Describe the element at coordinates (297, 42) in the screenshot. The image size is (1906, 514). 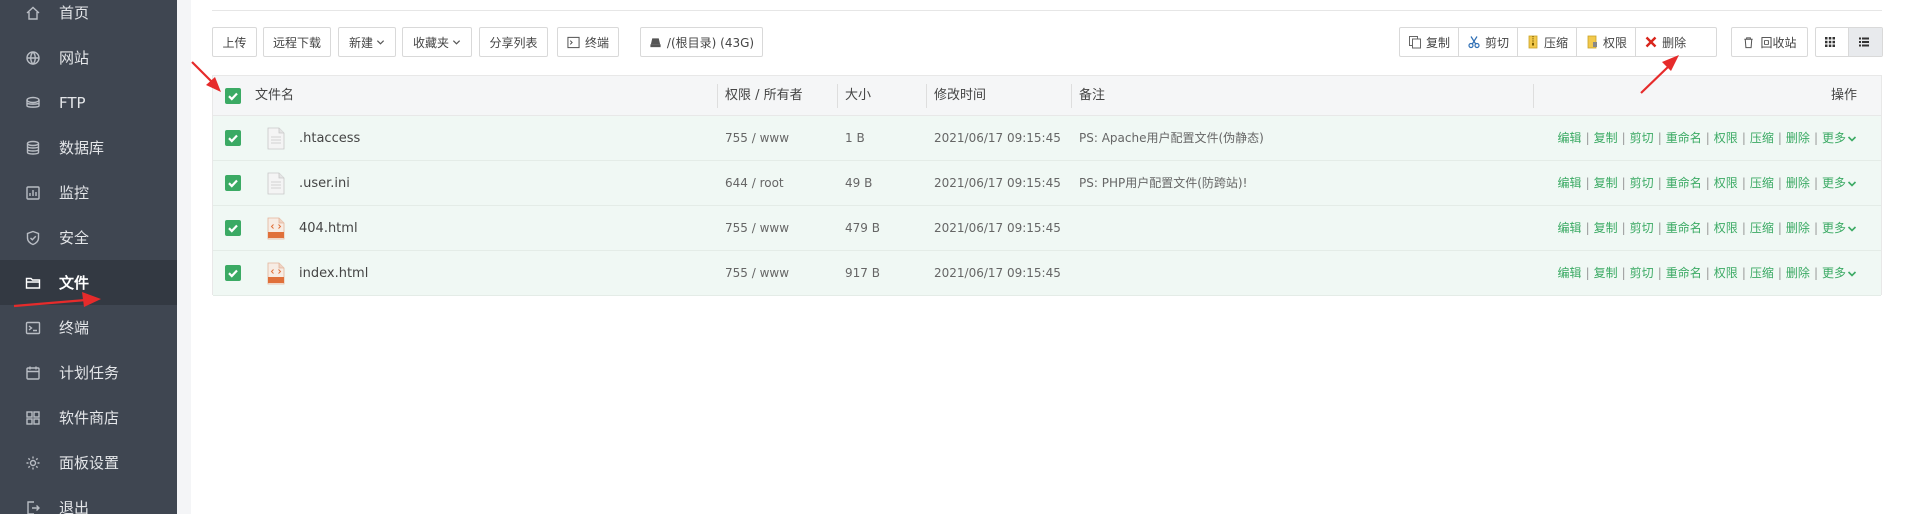
I see `remote-download-button: 远程下载` at that location.